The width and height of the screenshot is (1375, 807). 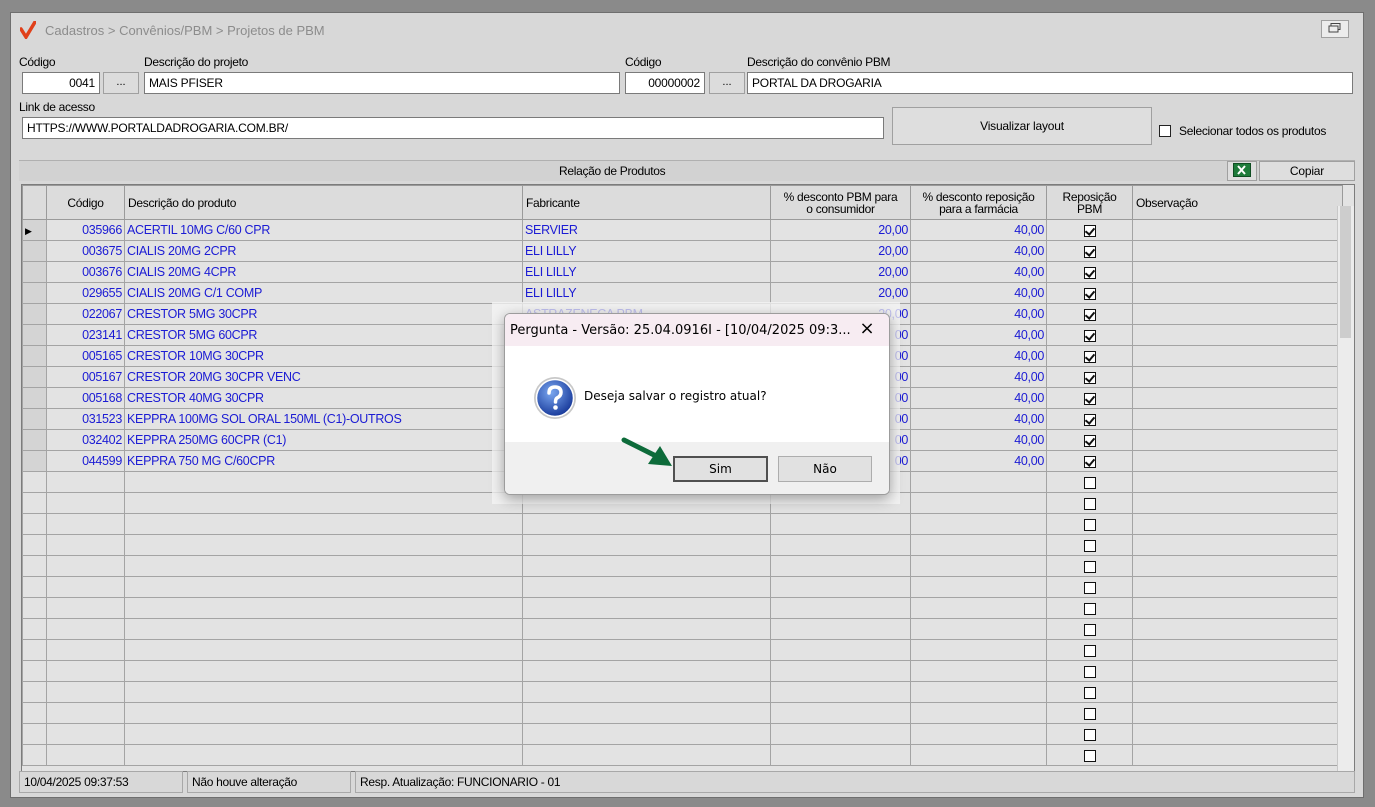 I want to click on cell-manufacturer: ELI LILLY, so click(x=646, y=293).